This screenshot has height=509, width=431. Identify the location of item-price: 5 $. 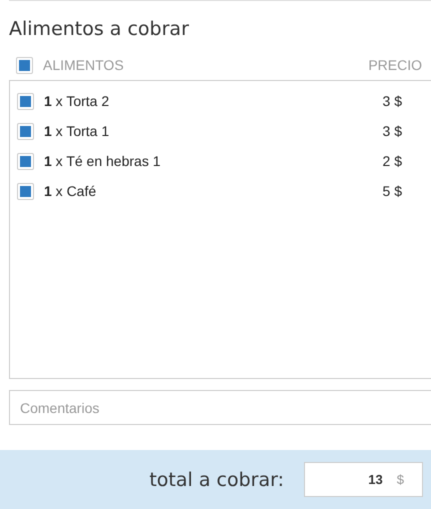
(392, 191).